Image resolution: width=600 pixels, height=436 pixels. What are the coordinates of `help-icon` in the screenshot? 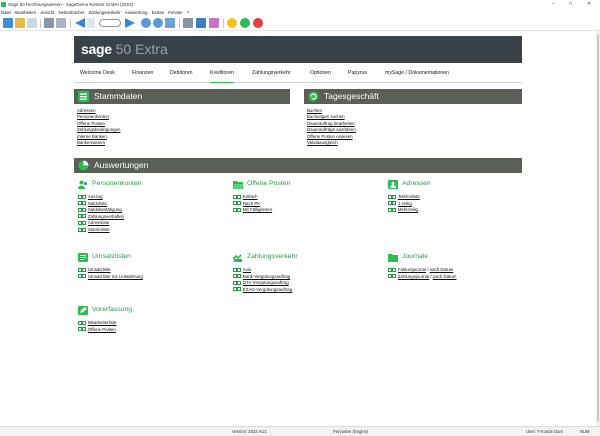 It's located at (245, 23).